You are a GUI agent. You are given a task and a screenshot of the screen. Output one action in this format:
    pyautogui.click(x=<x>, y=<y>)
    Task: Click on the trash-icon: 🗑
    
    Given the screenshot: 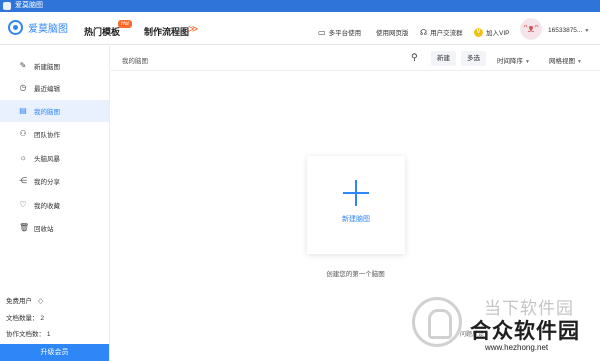 What is the action you would take?
    pyautogui.click(x=24, y=227)
    